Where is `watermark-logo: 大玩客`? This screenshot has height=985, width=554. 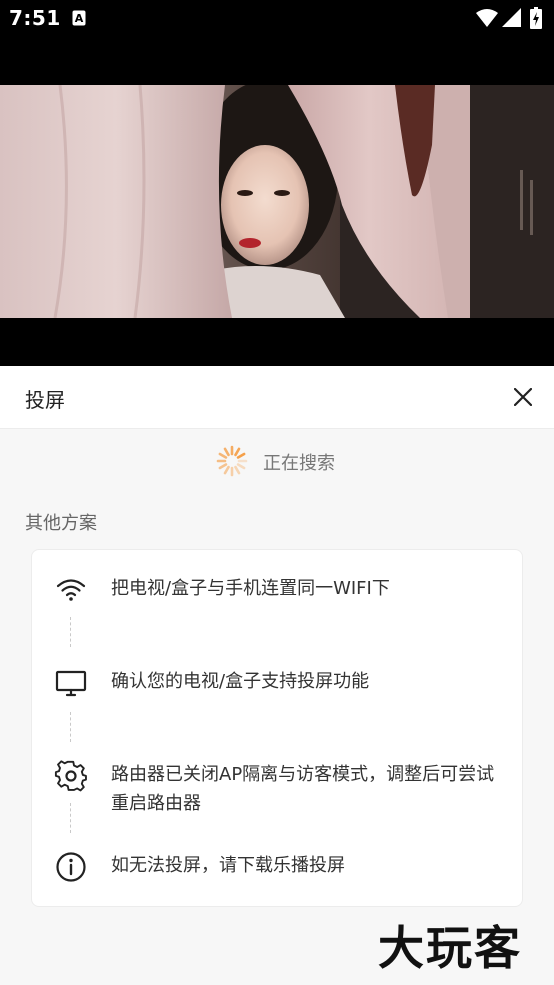
watermark-logo: 大玩客 is located at coordinates (463, 946).